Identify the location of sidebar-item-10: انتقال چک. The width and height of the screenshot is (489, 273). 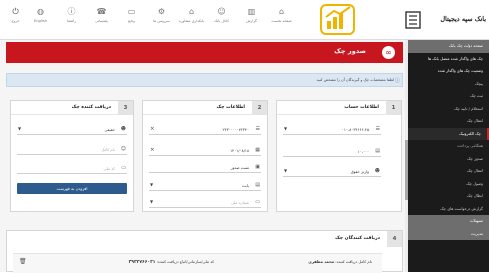
(448, 171).